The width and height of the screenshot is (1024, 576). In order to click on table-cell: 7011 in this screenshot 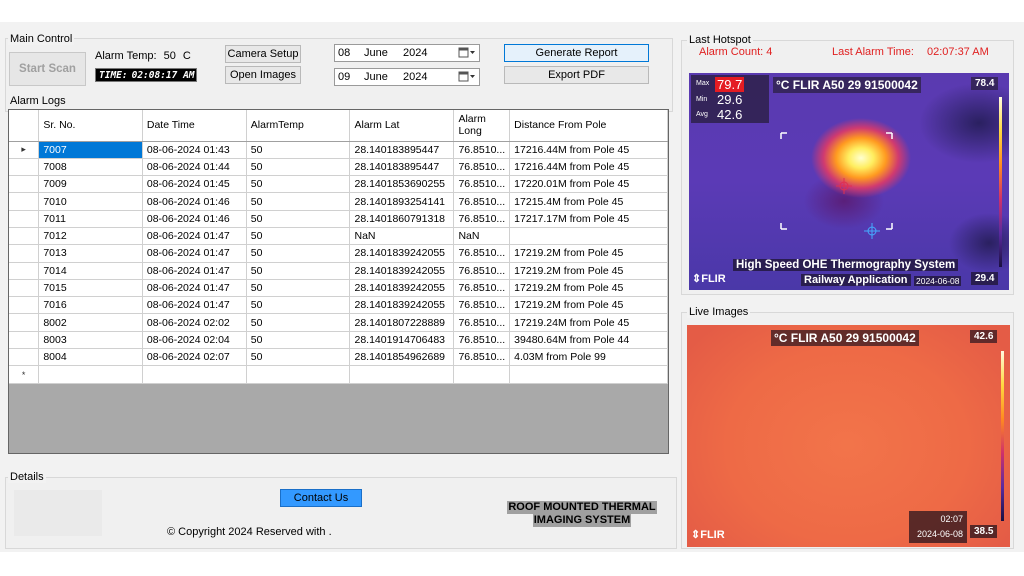, I will do `click(90, 219)`.